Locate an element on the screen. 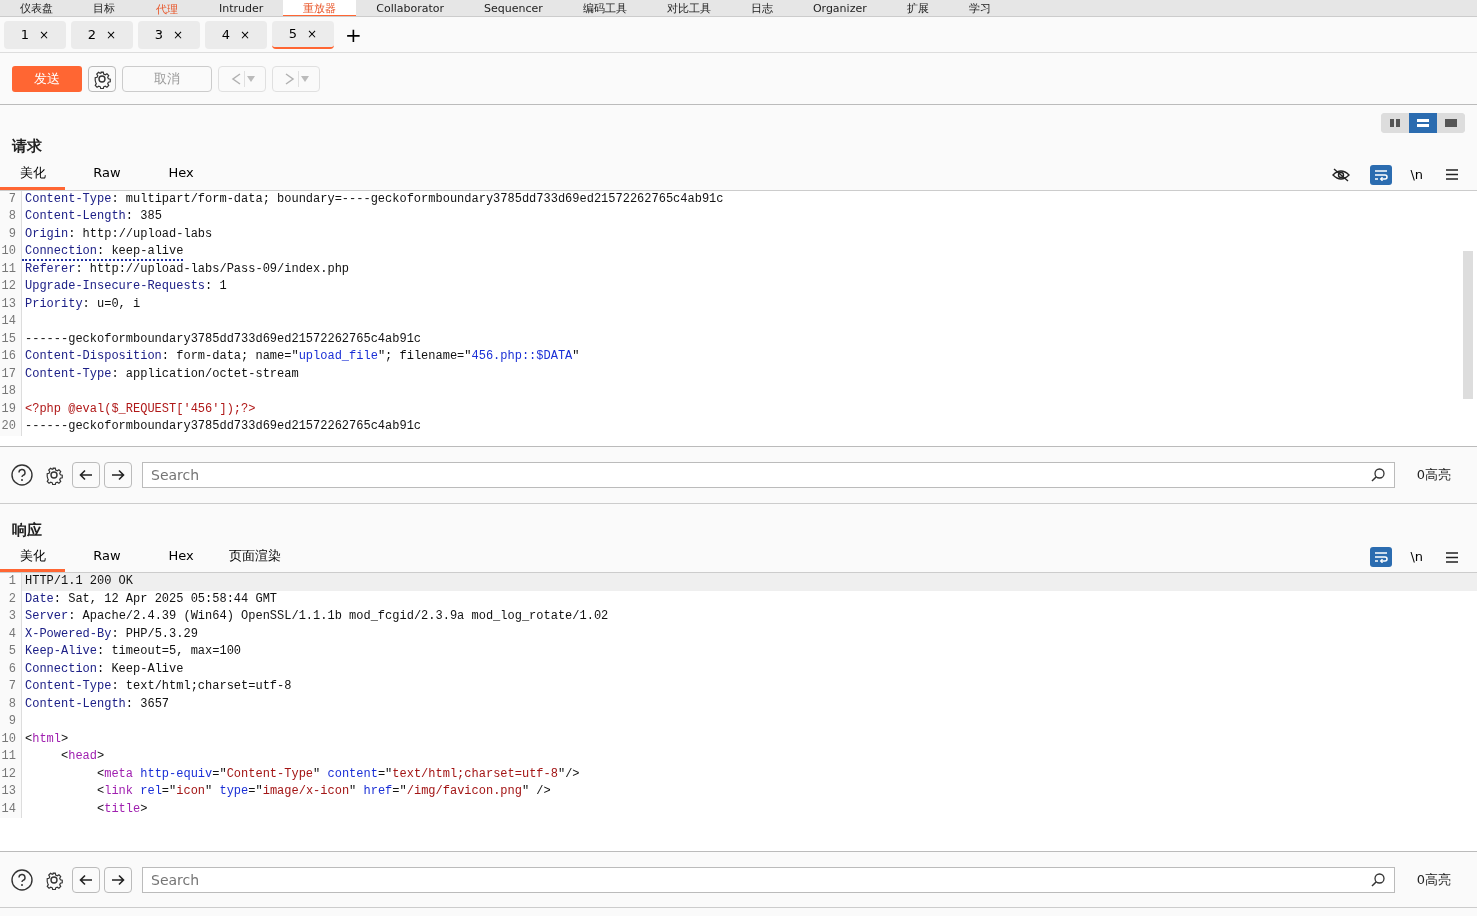 Image resolution: width=1477 pixels, height=916 pixels. code-line: Origin: http://upload-labs is located at coordinates (118, 234).